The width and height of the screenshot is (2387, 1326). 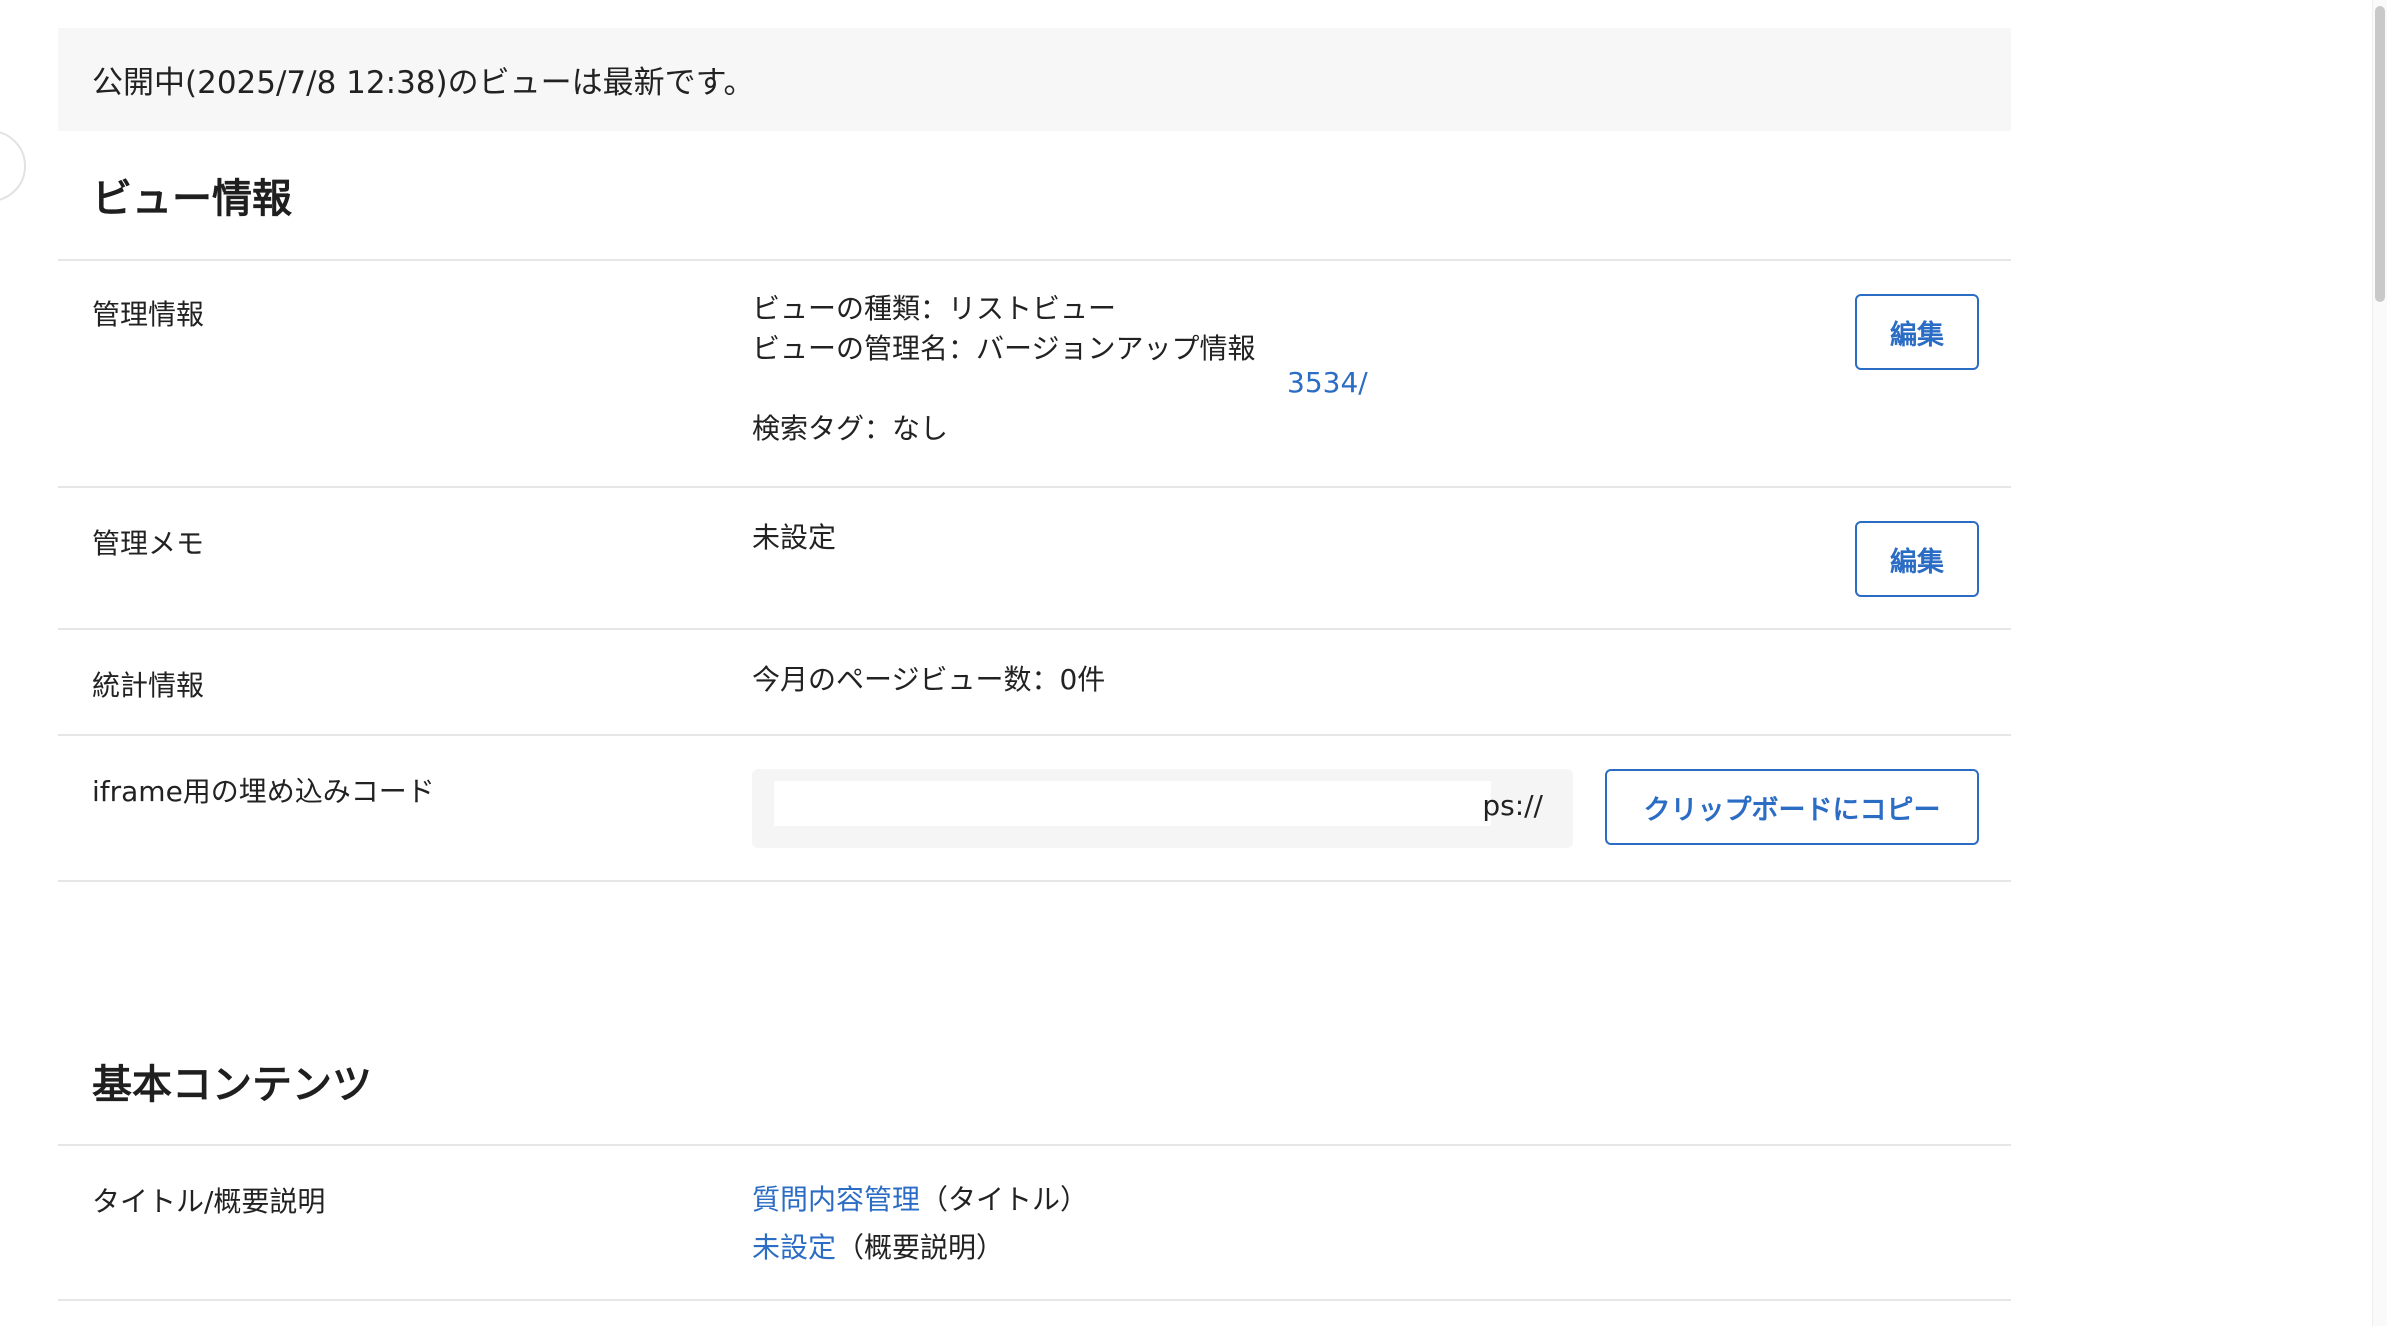 What do you see at coordinates (232, 1085) in the screenshot?
I see `basic-content-title: 基本コンテンツ` at bounding box center [232, 1085].